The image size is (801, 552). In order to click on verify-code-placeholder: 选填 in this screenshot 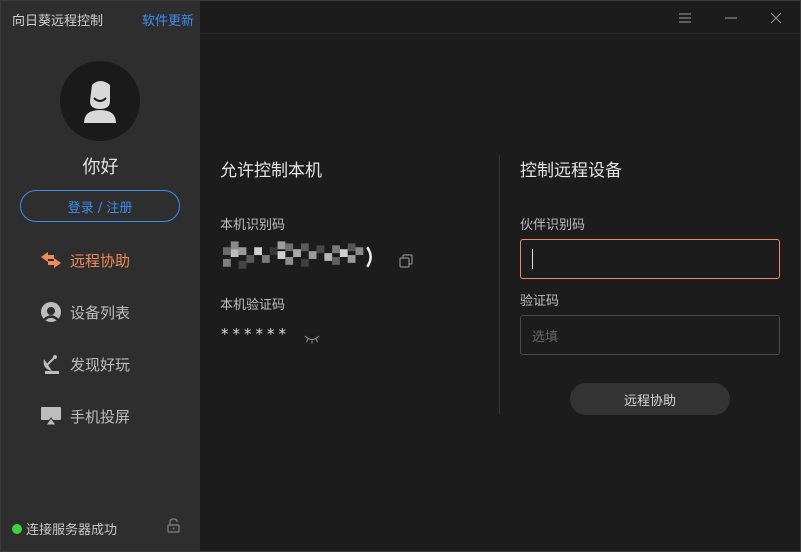, I will do `click(545, 337)`.